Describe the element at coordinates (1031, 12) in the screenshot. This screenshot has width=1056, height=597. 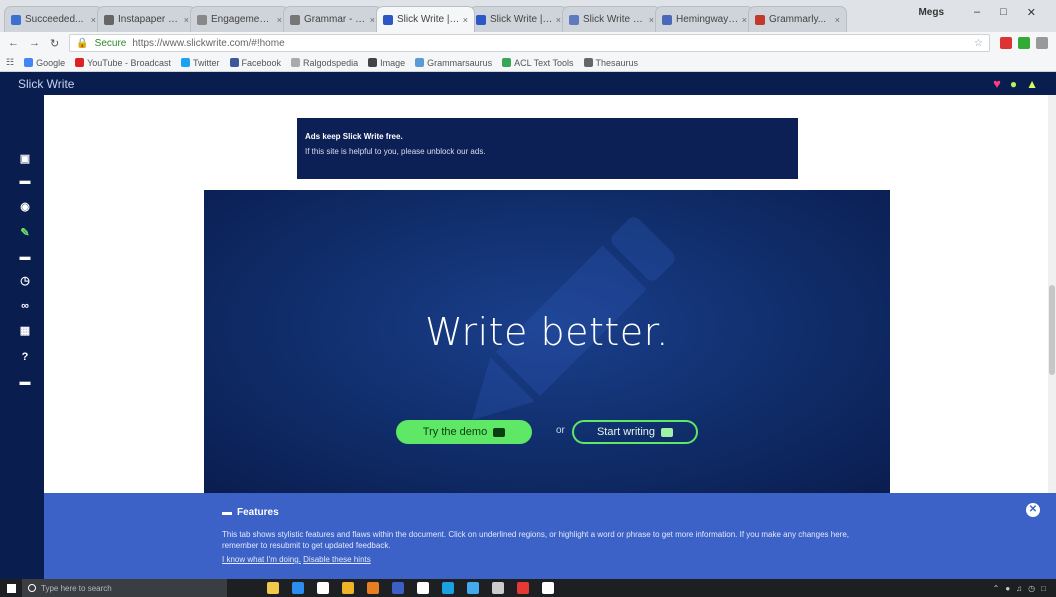
I see `close-window-icon: ✕` at that location.